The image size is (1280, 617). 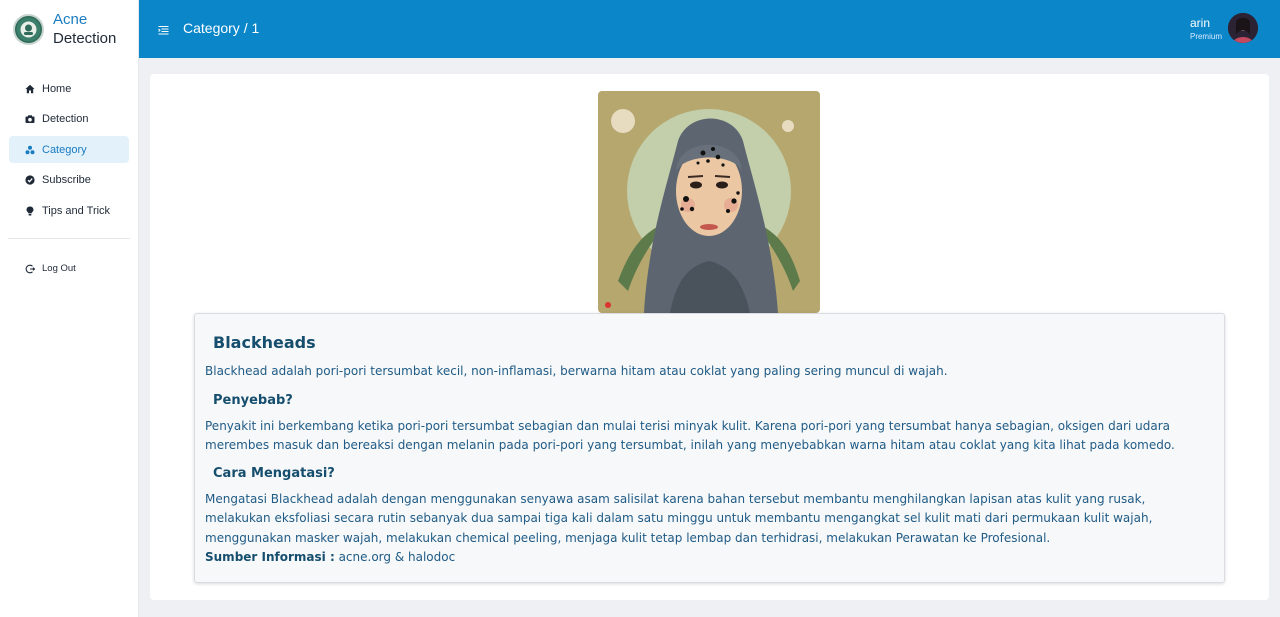 I want to click on sidebar-item-label: Category, so click(x=64, y=149).